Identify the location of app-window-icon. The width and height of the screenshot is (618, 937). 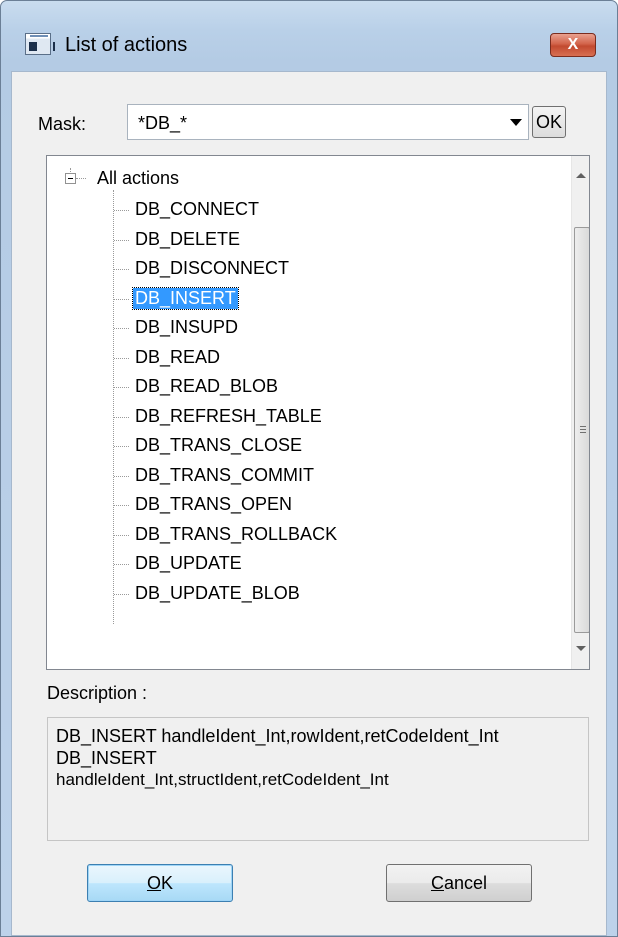
(40, 44).